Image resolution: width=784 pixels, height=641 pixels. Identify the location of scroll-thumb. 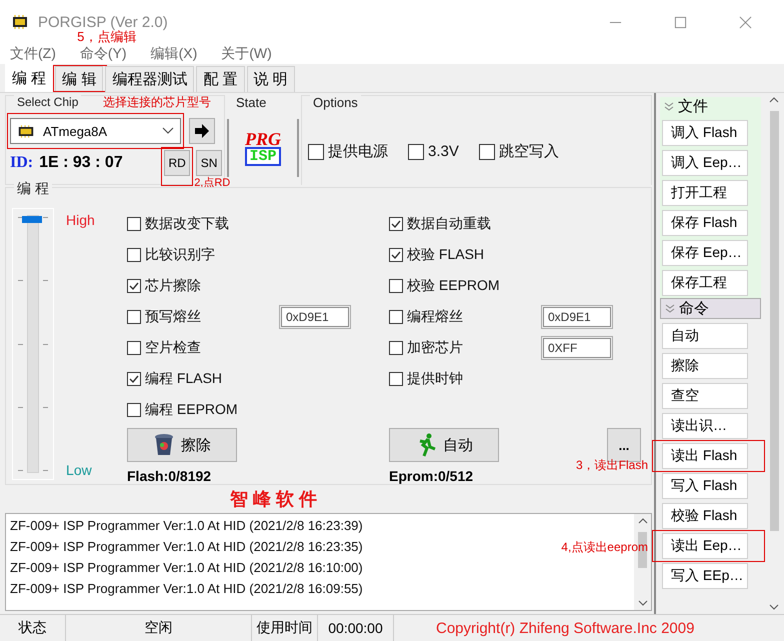
(774, 321).